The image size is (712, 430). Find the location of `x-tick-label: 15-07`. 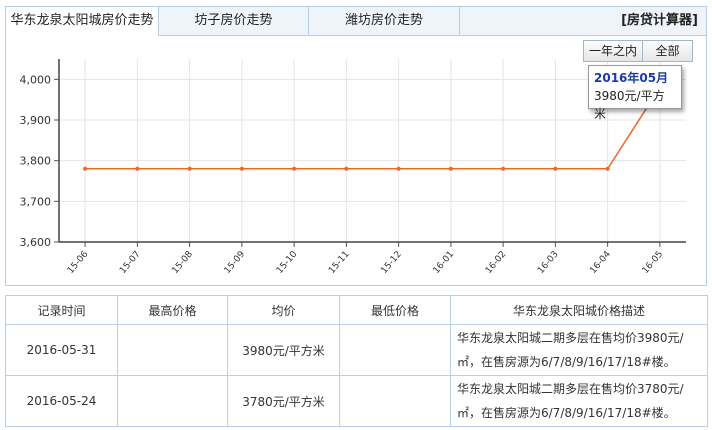

x-tick-label: 15-07 is located at coordinates (130, 263).